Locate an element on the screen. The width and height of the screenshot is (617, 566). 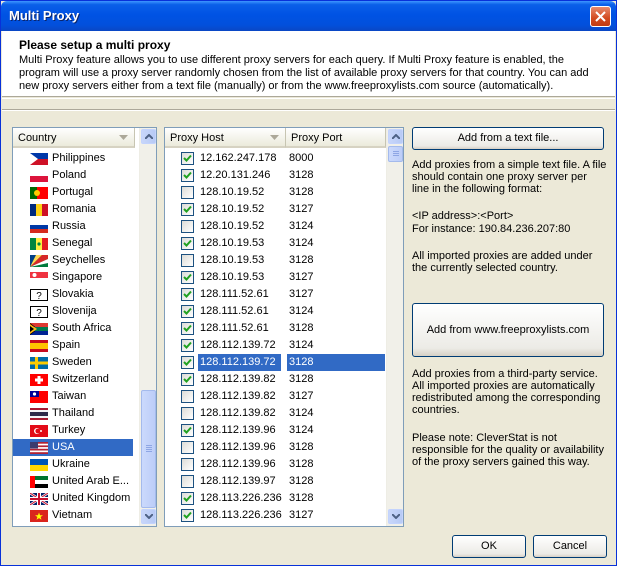
proxy-row: 128.111.52.61 3124 is located at coordinates (275, 311).